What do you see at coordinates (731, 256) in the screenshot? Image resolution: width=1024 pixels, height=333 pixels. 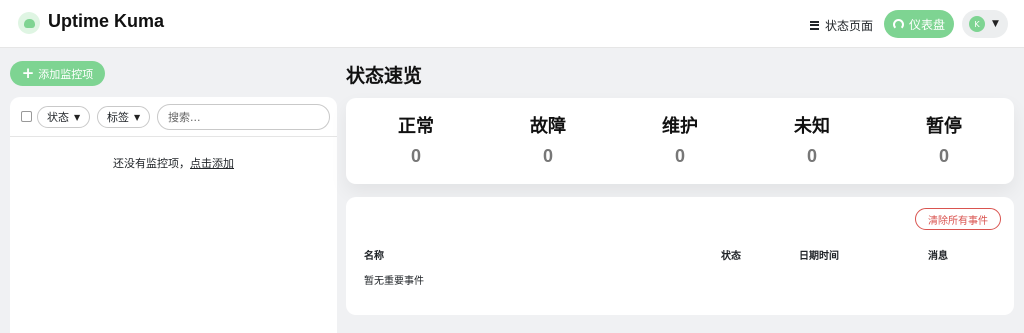 I see `column-header-status: 状态` at bounding box center [731, 256].